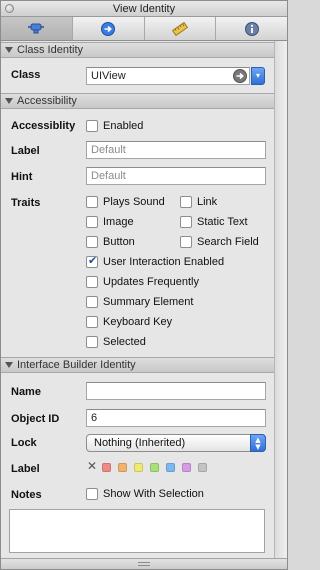 This screenshot has width=320, height=570. I want to click on trait-label: Button, so click(119, 242).